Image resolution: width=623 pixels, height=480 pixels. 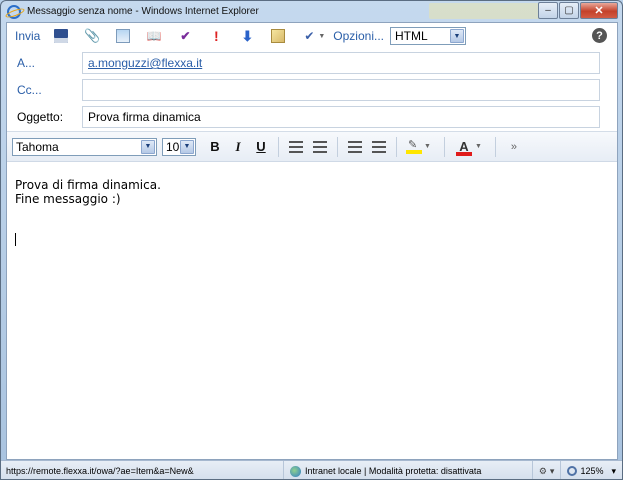 I want to click on send-button: Invia, so click(x=27, y=36).